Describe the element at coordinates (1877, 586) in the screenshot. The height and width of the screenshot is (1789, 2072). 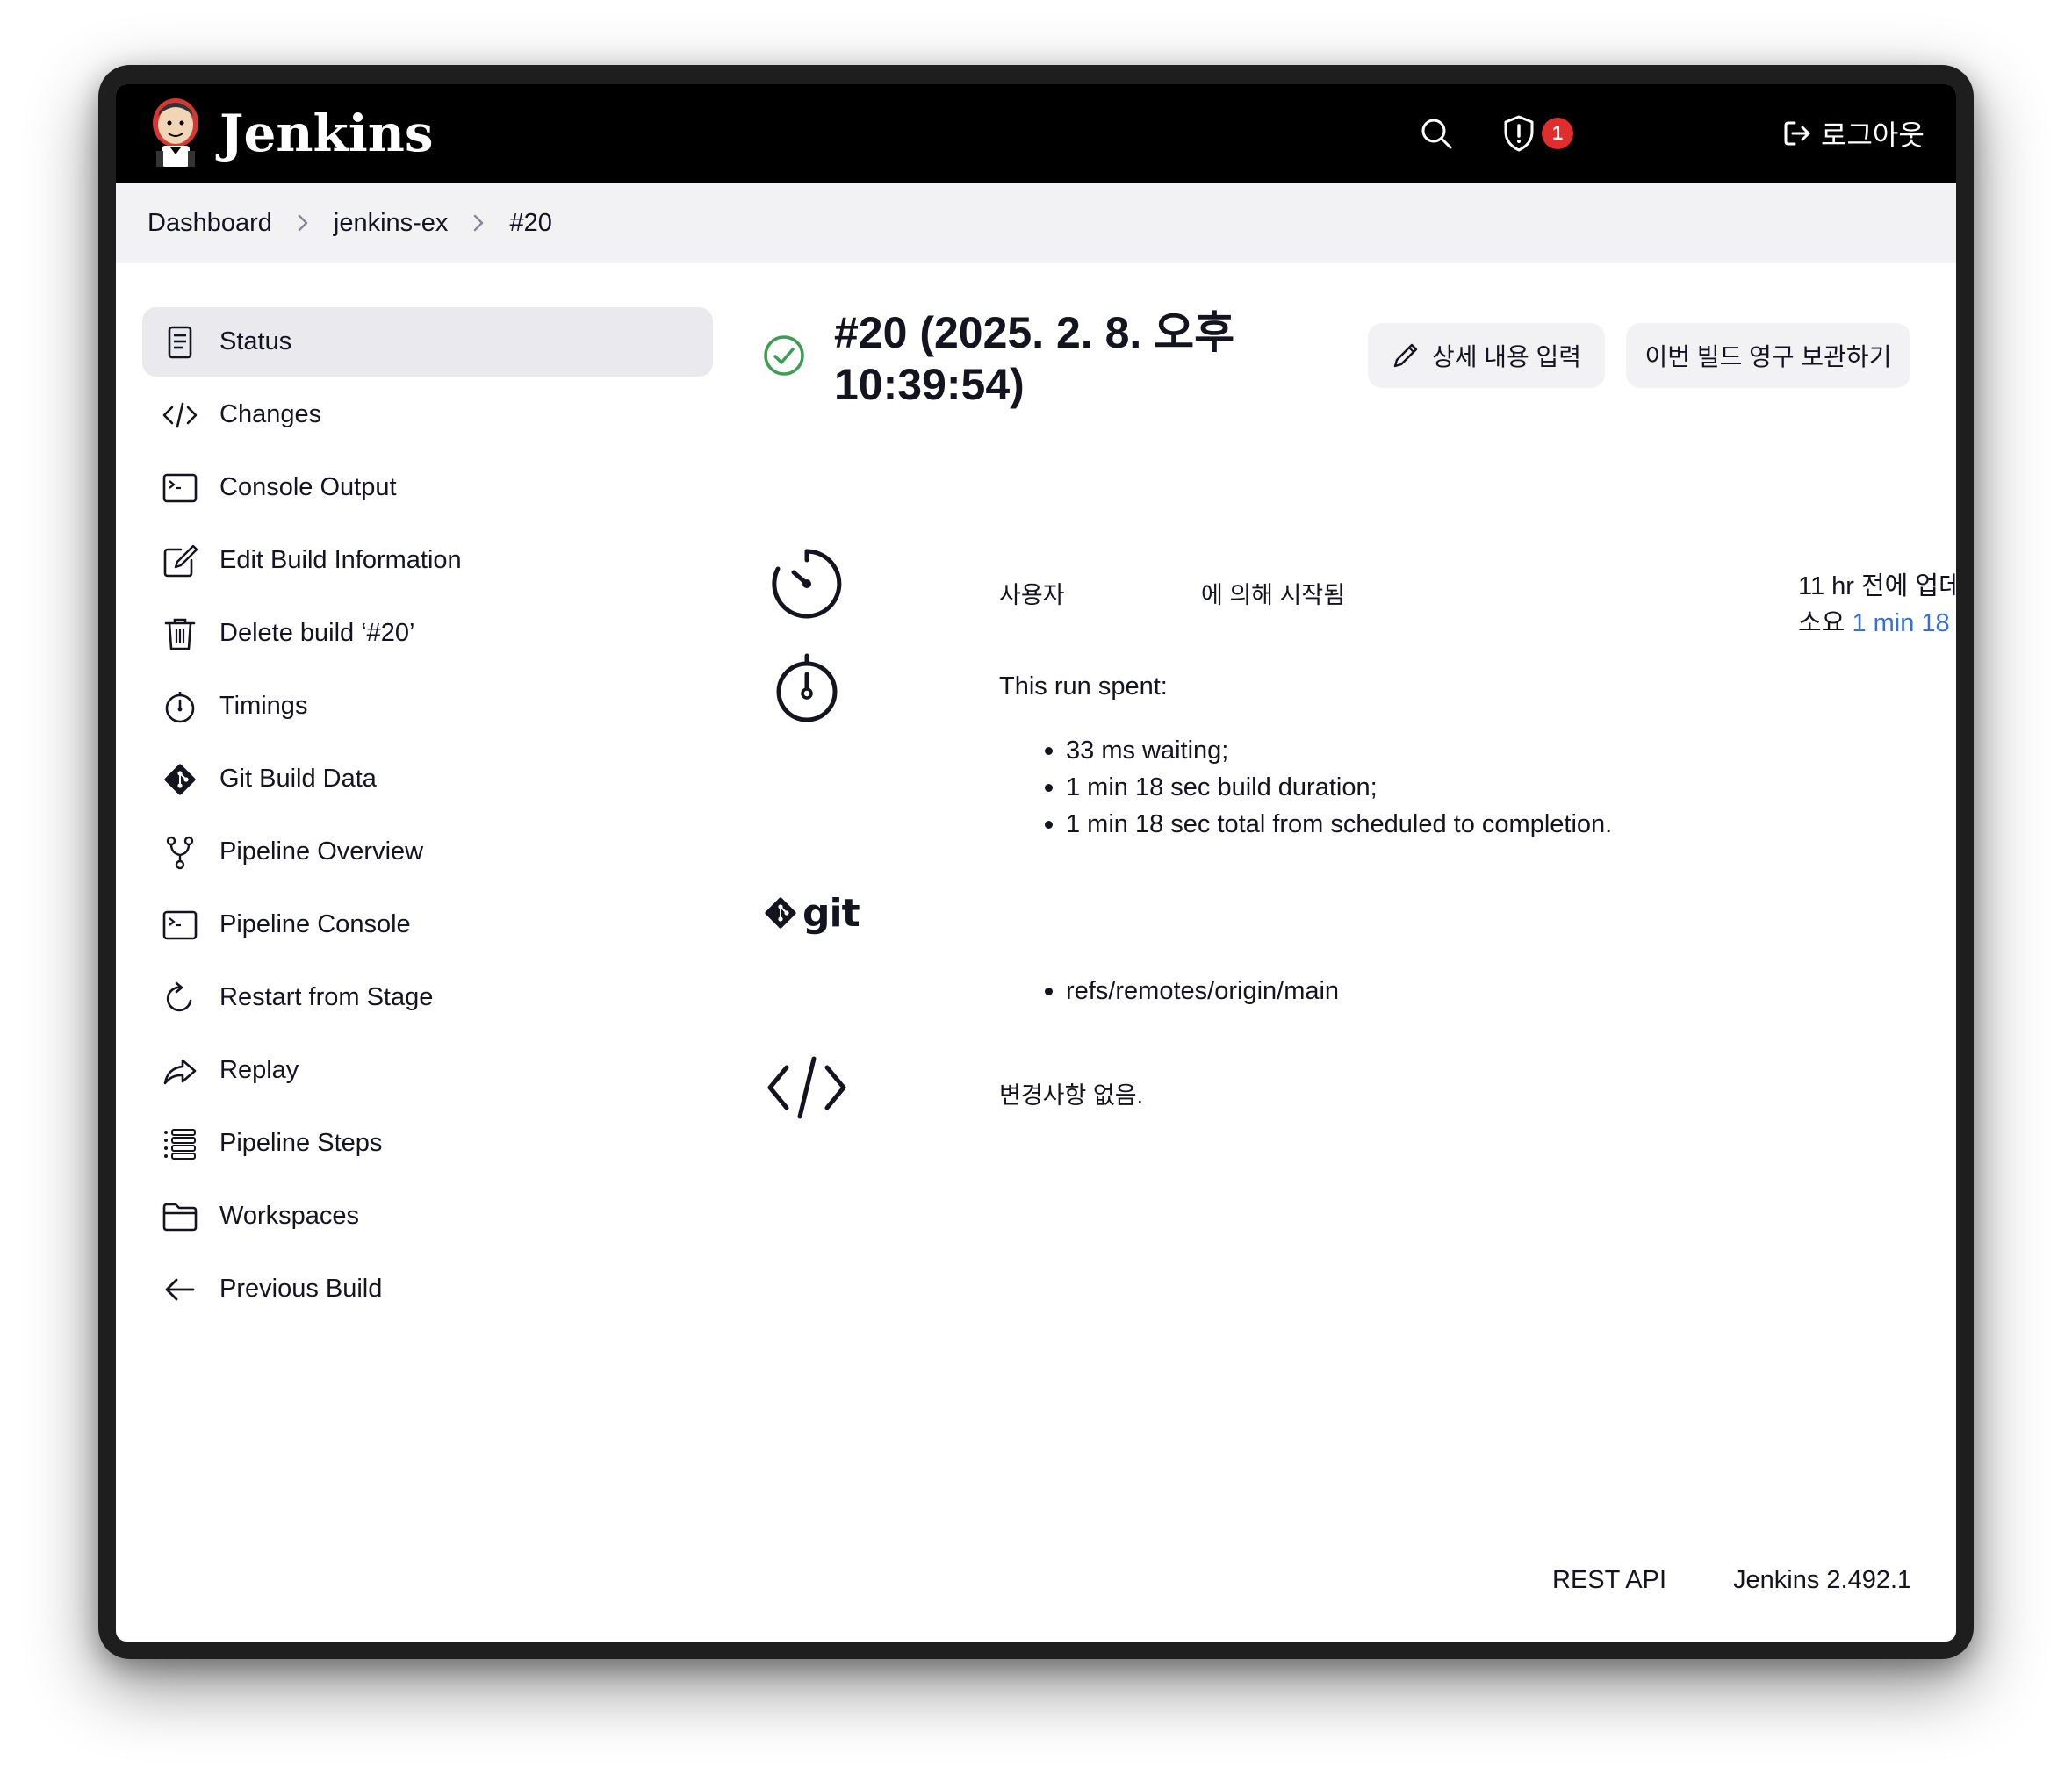
I see `updated-ago: 11 hr 전에 업데이드 됨.` at that location.